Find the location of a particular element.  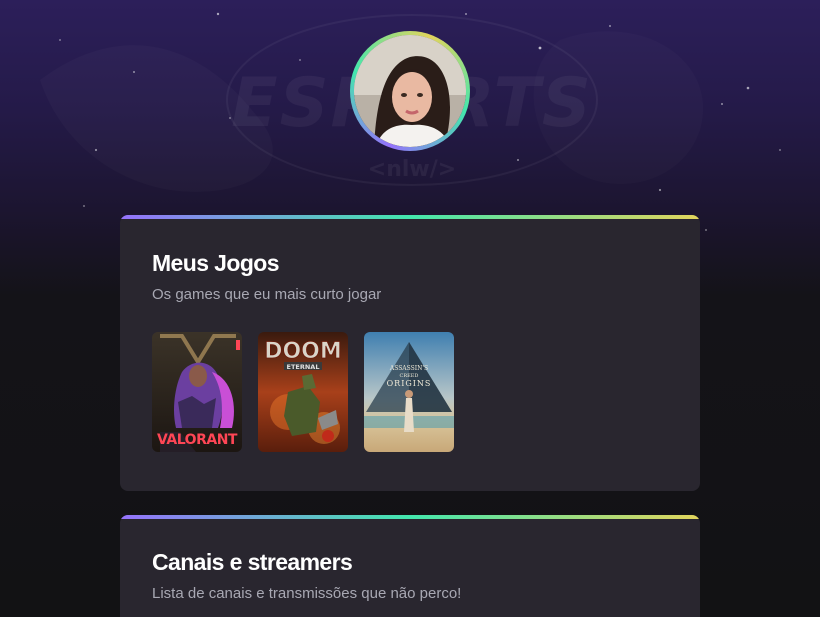

doom-eternal-cover-icon: DOOM ETERNAL is located at coordinates (303, 392).